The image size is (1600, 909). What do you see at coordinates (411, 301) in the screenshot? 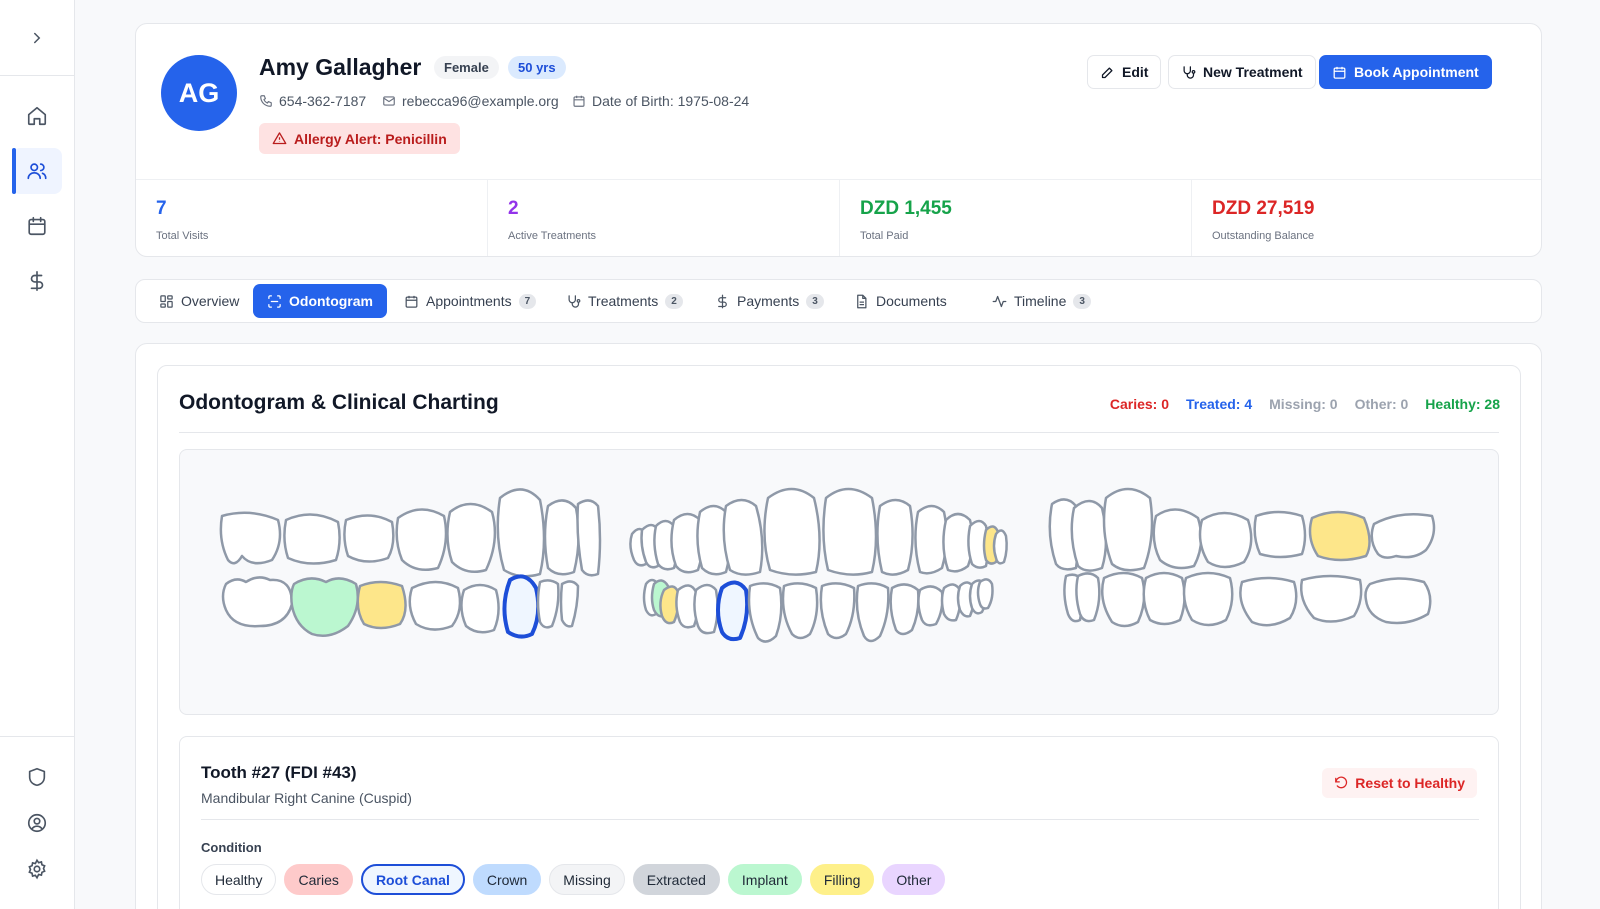
I see `calendar-icon` at bounding box center [411, 301].